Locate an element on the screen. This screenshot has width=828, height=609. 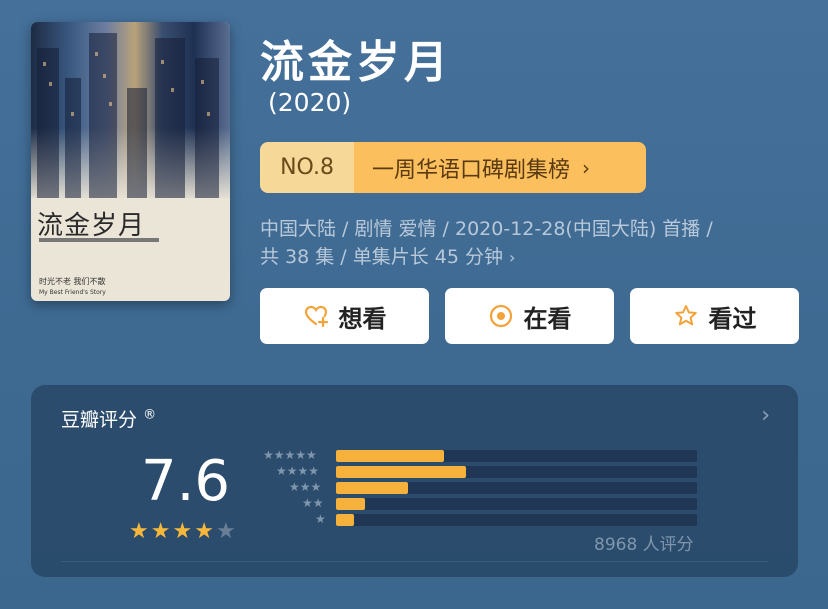
meta-line-2: 共 38 集 / 单集片长 45 分钟 › is located at coordinates (530, 257).